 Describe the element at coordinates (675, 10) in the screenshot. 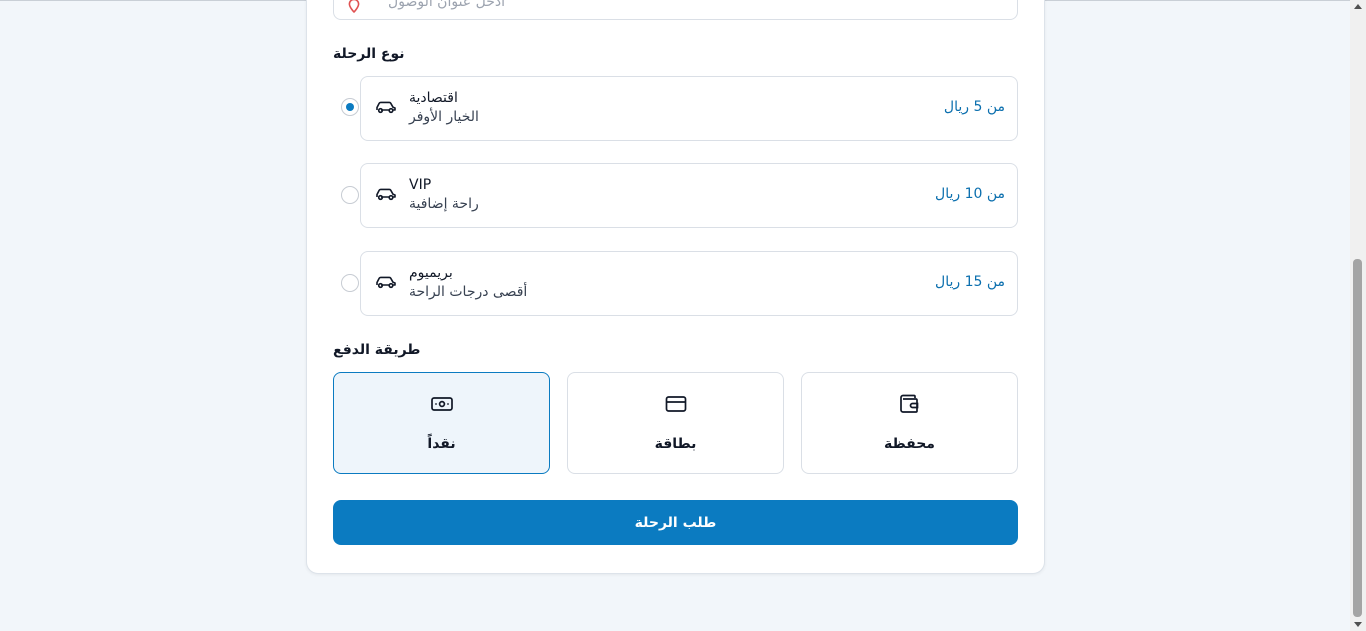

I see `destination-field` at that location.